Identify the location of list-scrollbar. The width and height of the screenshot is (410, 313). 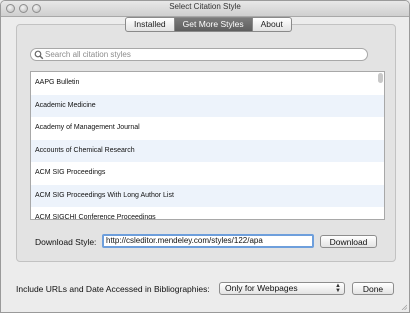
(380, 78).